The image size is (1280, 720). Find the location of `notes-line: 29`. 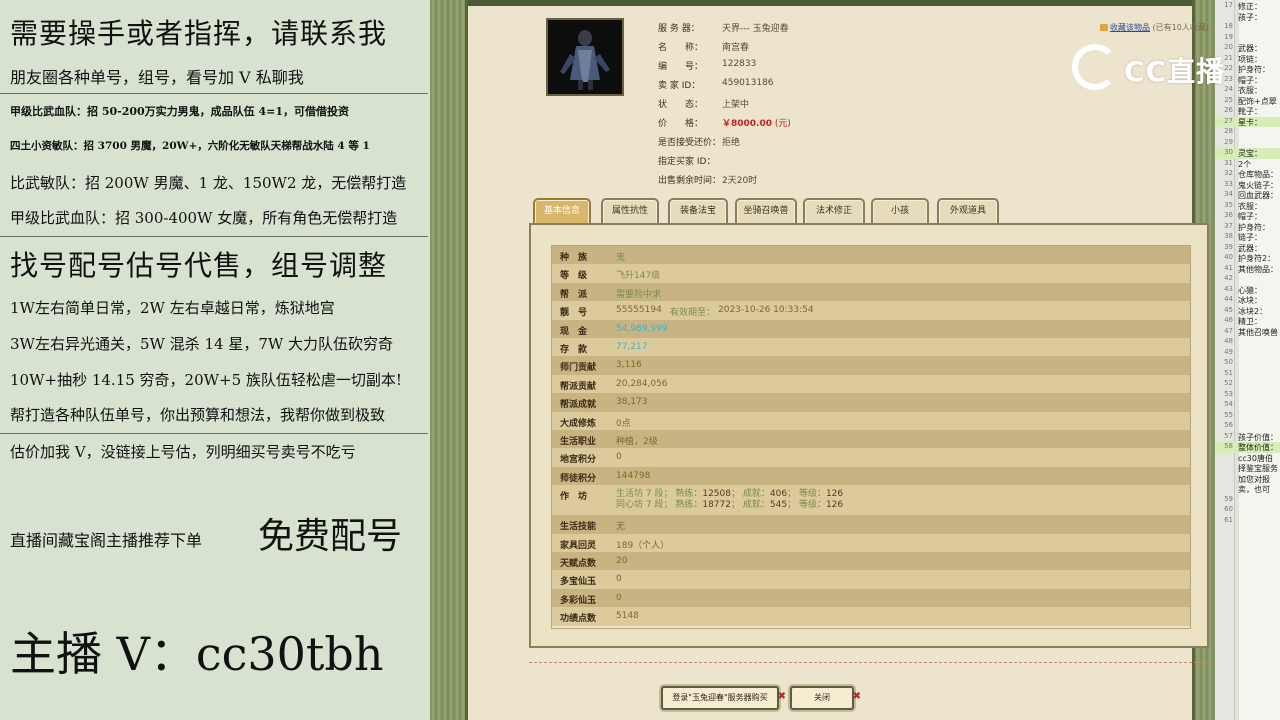

notes-line: 29 is located at coordinates (1247, 143).